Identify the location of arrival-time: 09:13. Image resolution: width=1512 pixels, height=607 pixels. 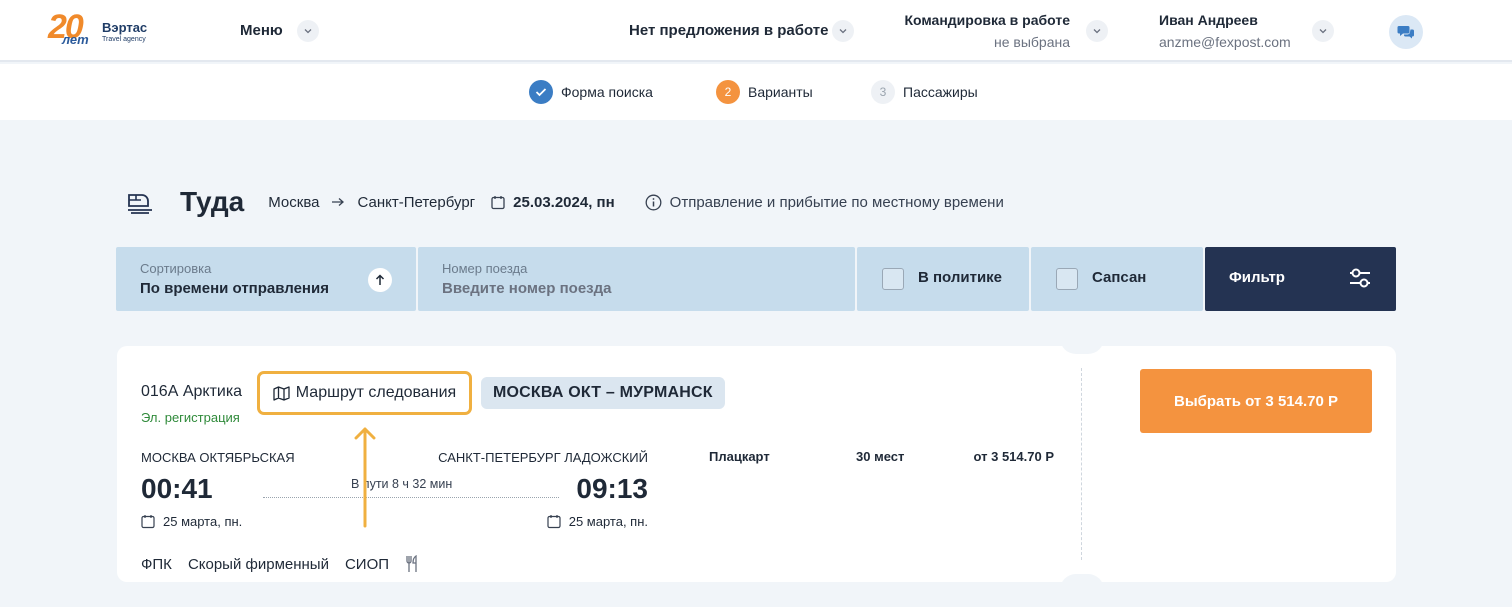
(612, 488).